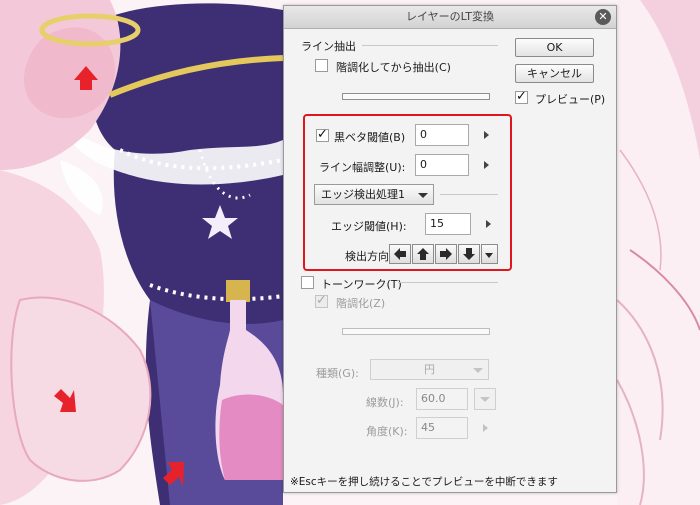 The height and width of the screenshot is (505, 700). I want to click on lines-dropdown-button, so click(485, 399).